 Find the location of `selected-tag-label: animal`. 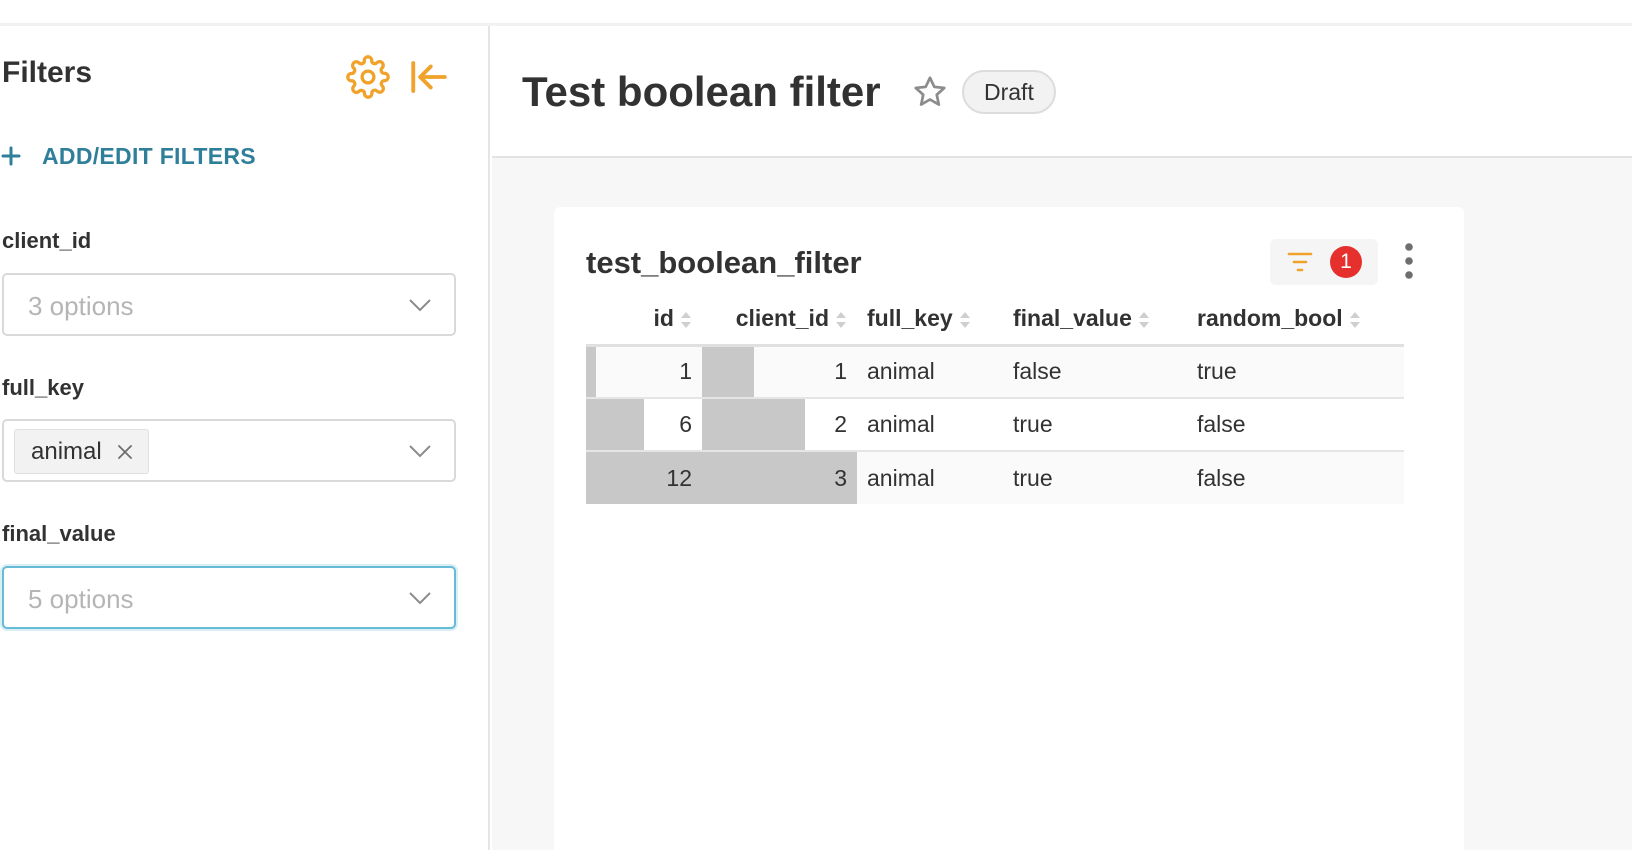

selected-tag-label: animal is located at coordinates (66, 451).